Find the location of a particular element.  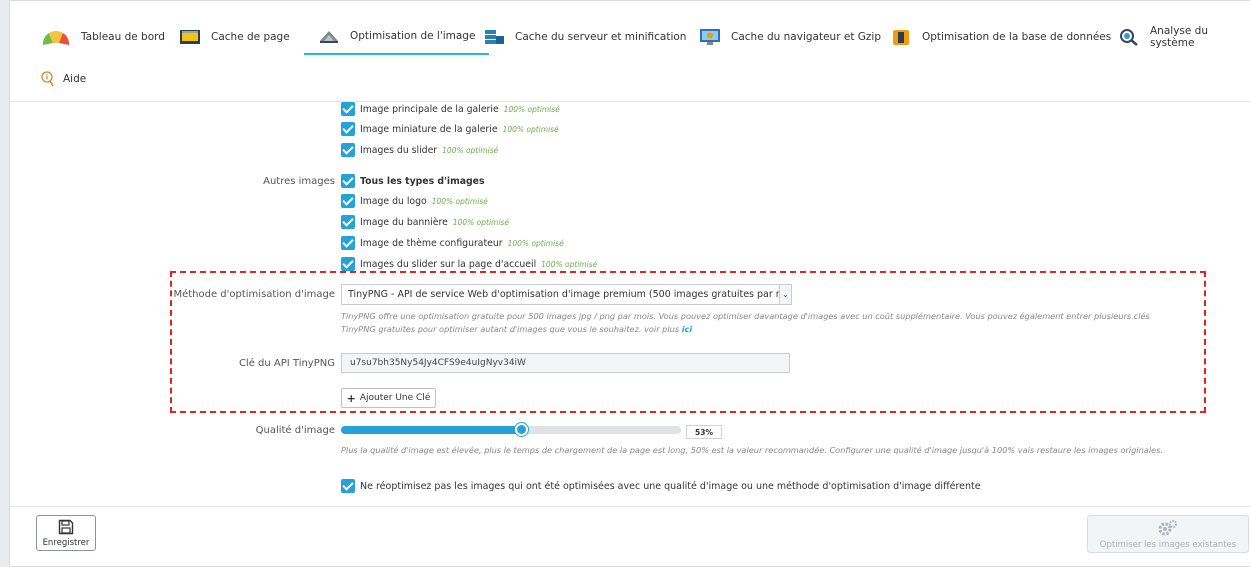

tabs-divider is located at coordinates (630, 101).